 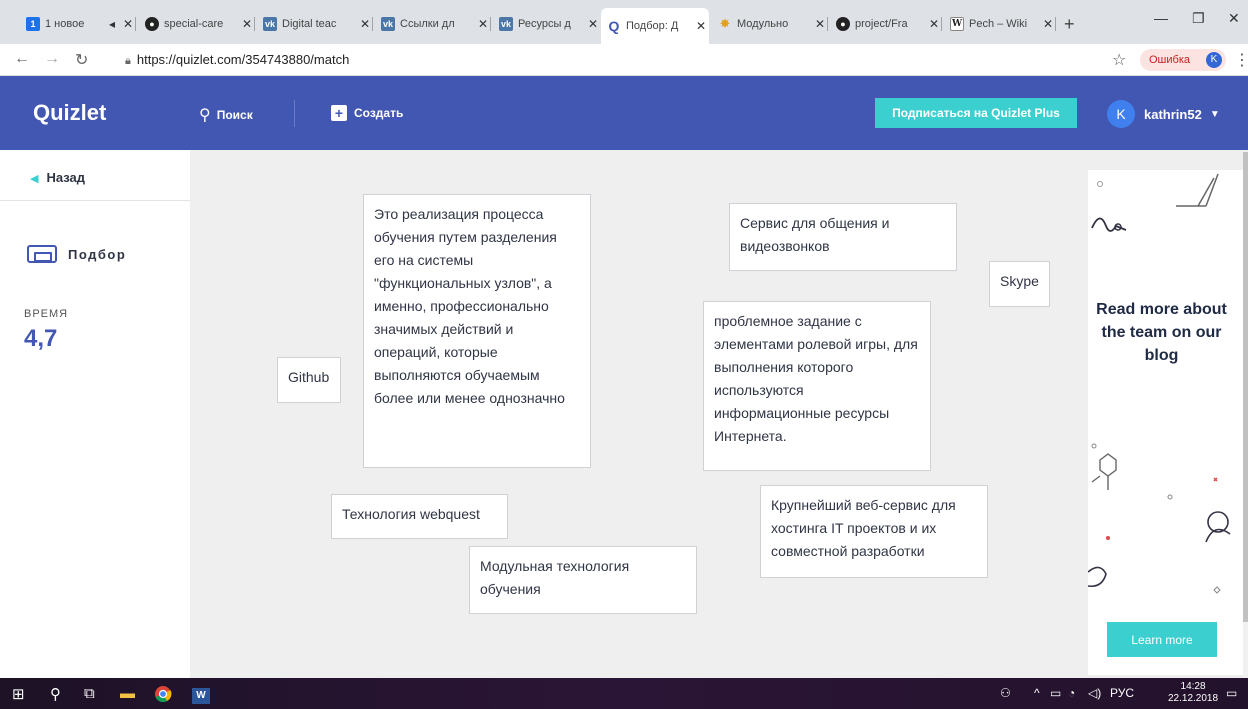 What do you see at coordinates (881, 24) in the screenshot?
I see `tab-label: project/Fra` at bounding box center [881, 24].